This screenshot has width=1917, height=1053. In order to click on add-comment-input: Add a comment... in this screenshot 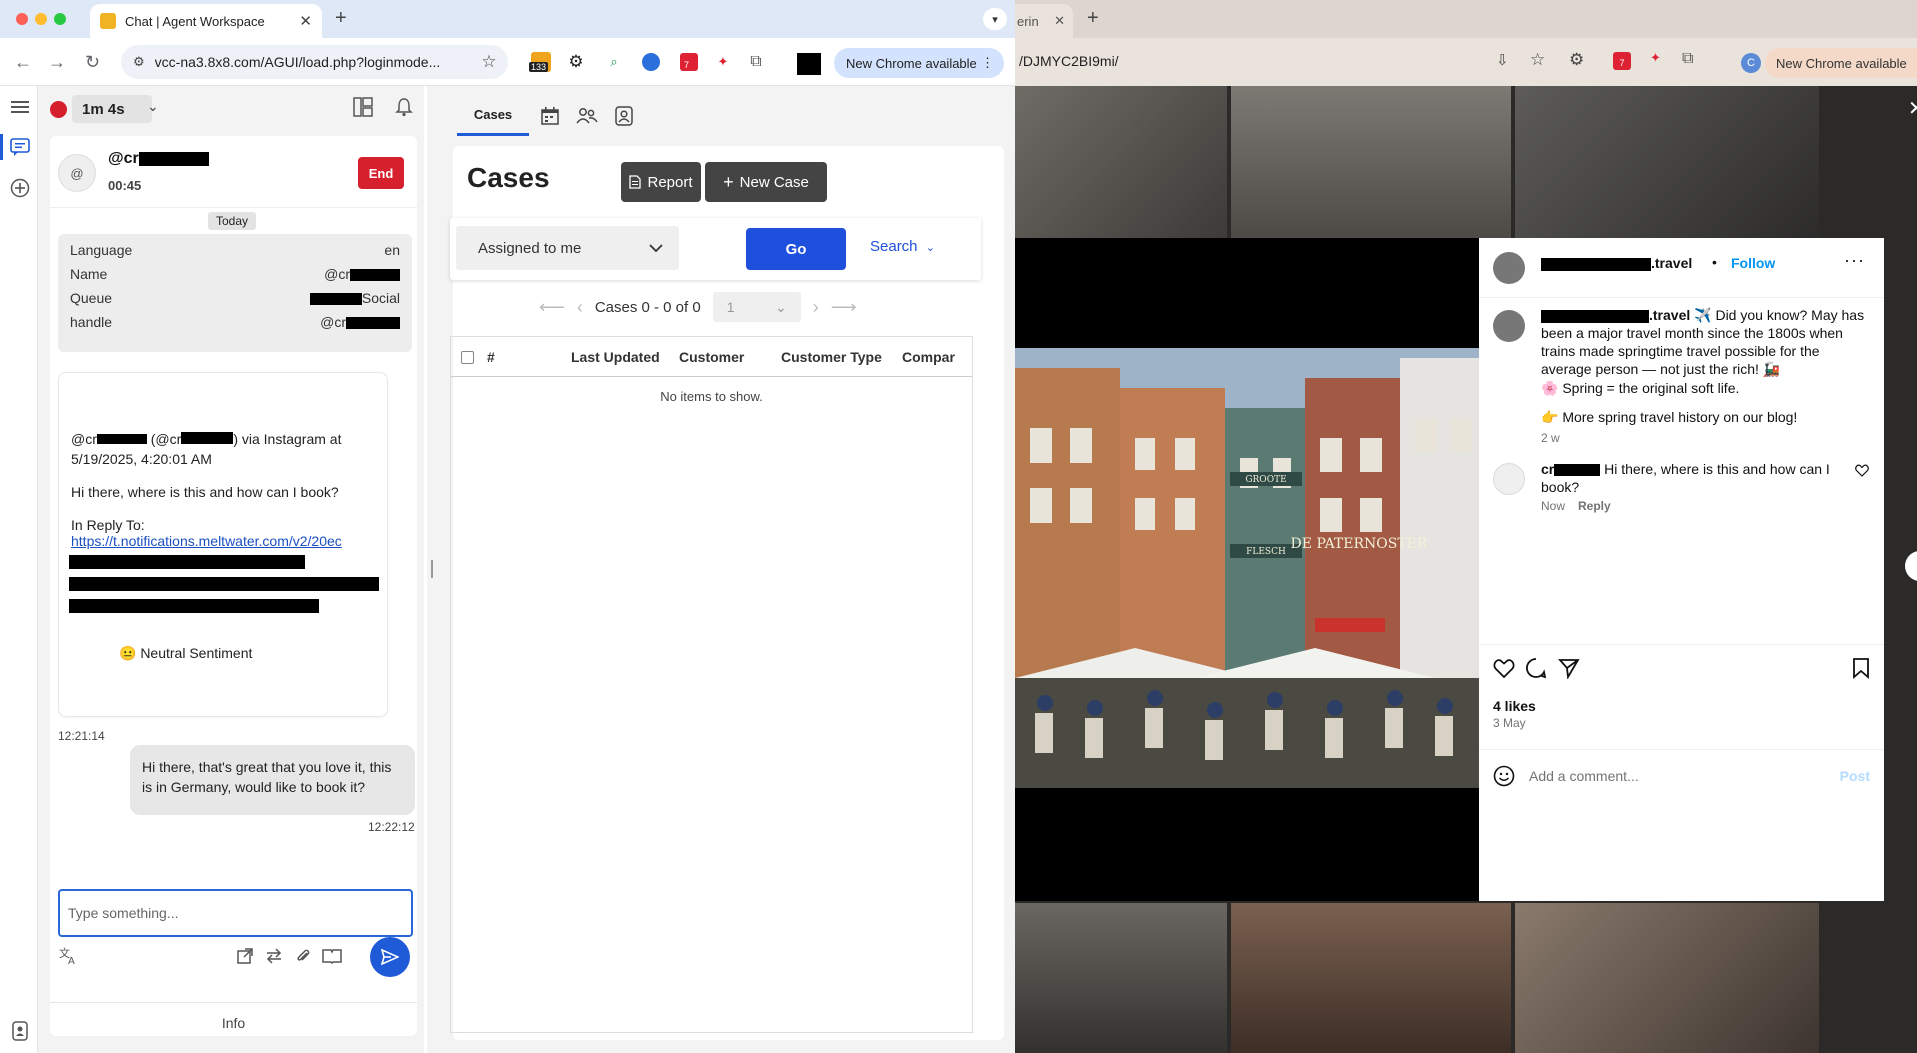, I will do `click(1684, 776)`.